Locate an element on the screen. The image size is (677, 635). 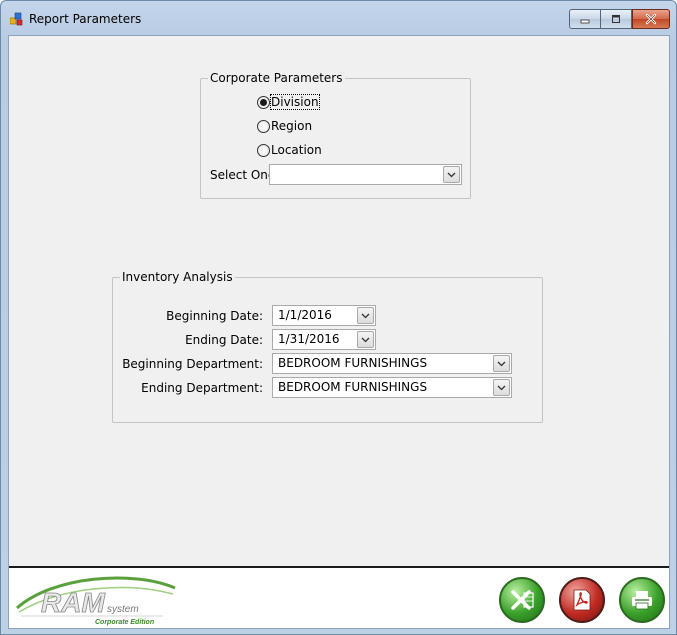
beginning-date-picker: 1/1/2016 is located at coordinates (324, 315).